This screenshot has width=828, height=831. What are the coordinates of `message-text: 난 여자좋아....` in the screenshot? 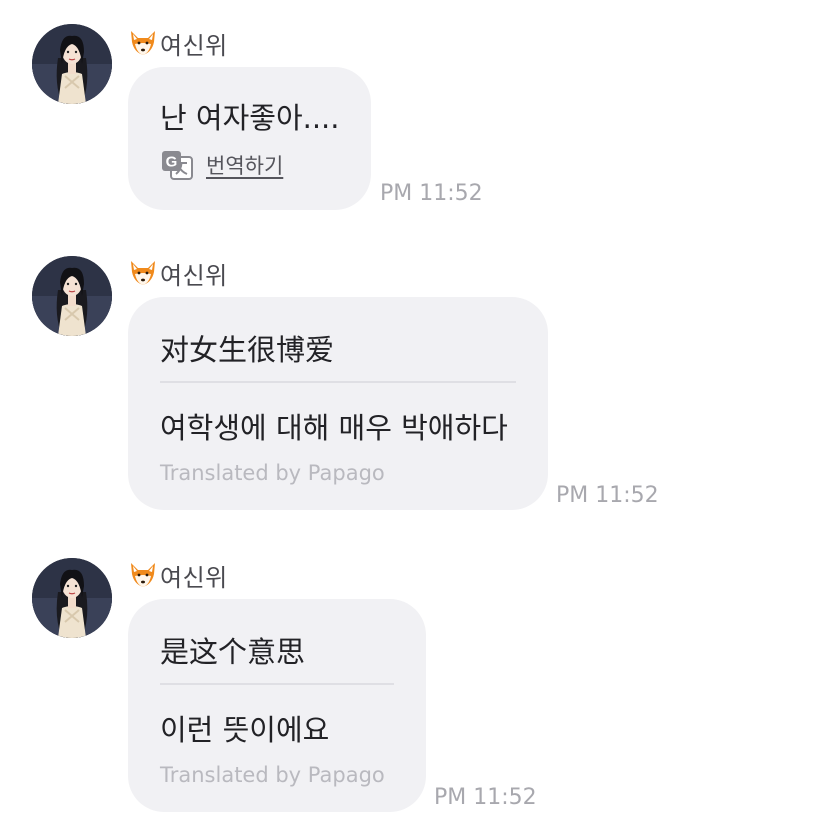 It's located at (250, 118).